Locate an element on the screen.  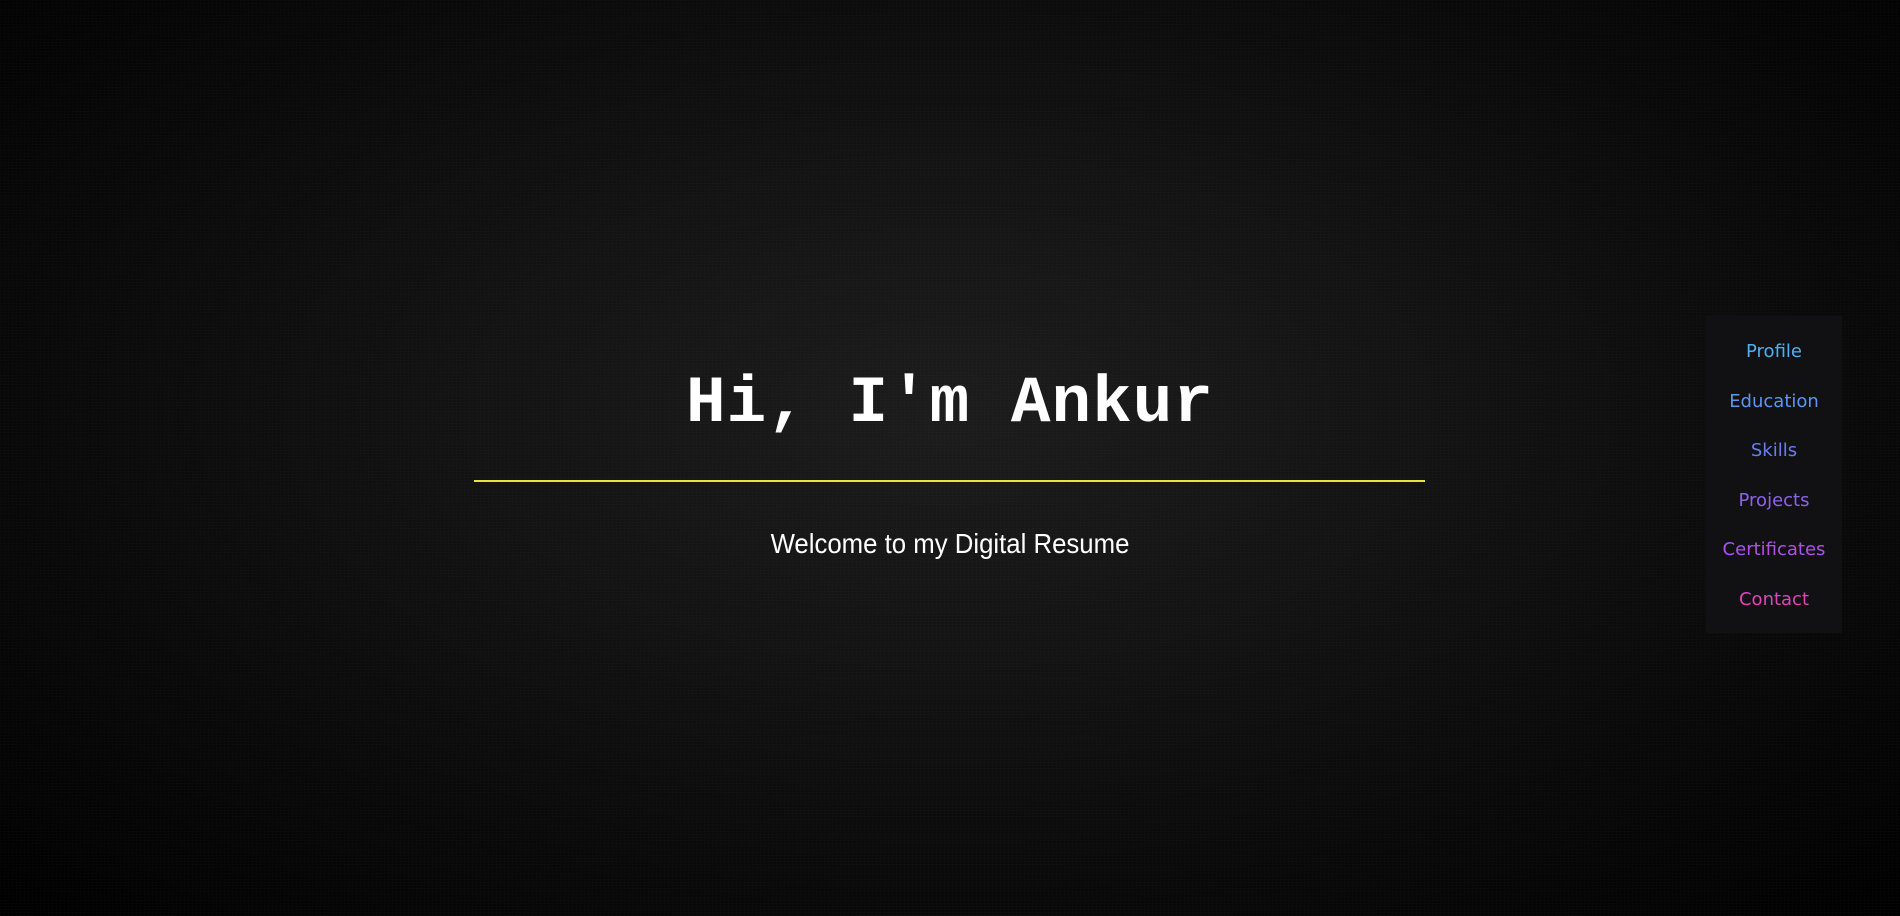
nav-item-projects: Projects is located at coordinates (1774, 510).